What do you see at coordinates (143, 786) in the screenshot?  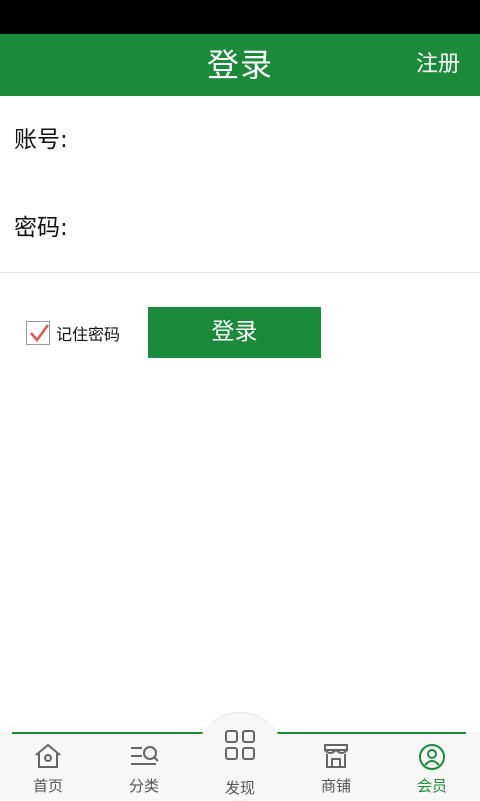 I see `tab-label: 分类` at bounding box center [143, 786].